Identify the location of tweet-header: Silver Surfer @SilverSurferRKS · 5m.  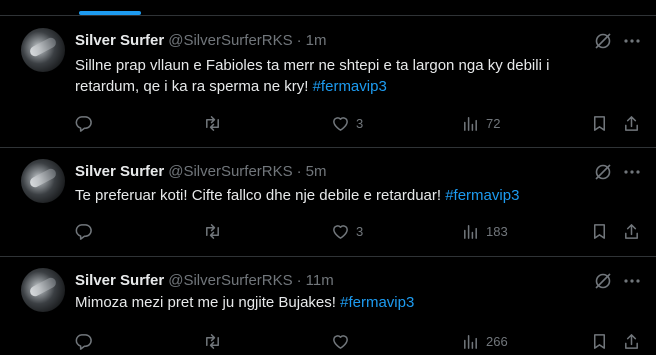
(201, 171).